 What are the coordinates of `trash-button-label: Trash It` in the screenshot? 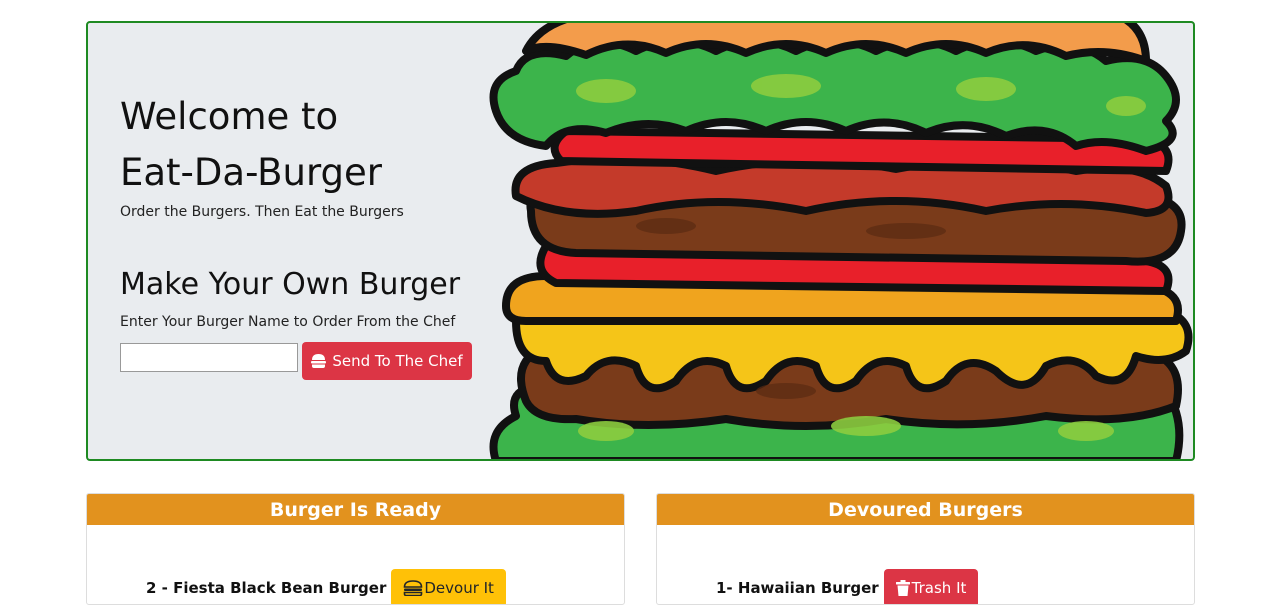 It's located at (939, 588).